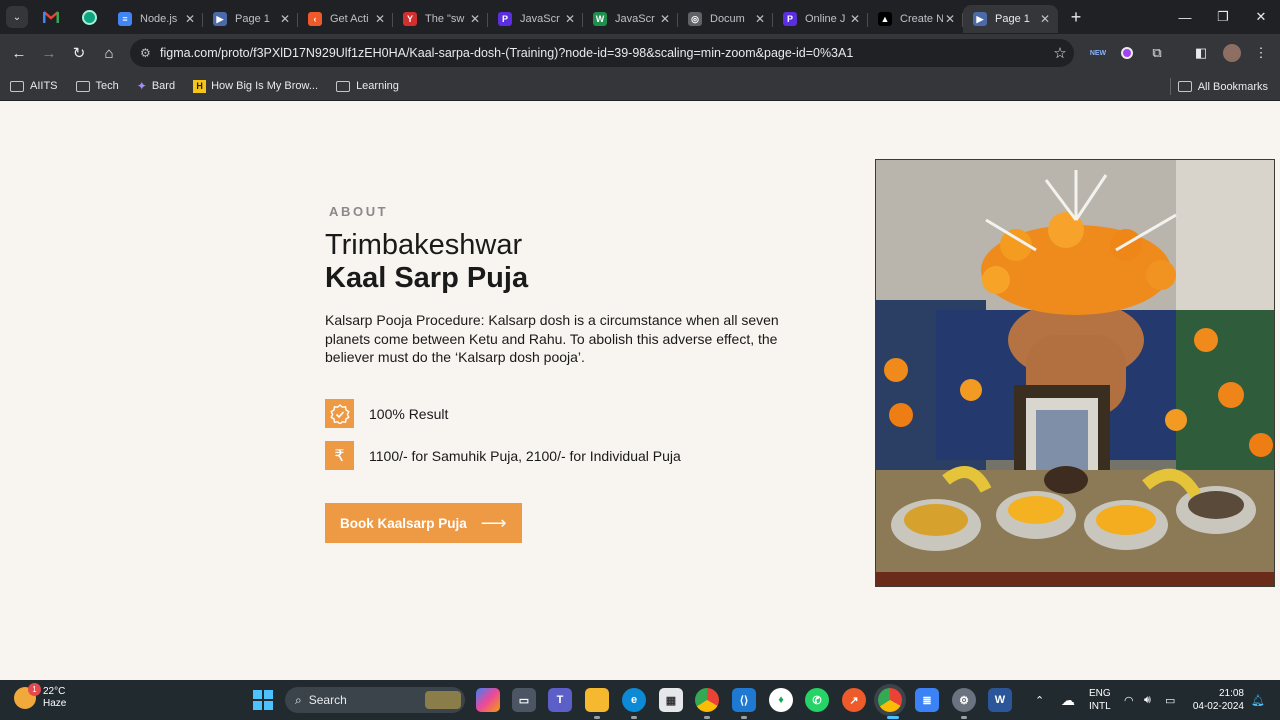  Describe the element at coordinates (1147, 700) in the screenshot. I see `volume-icon: 🔊︎` at that location.